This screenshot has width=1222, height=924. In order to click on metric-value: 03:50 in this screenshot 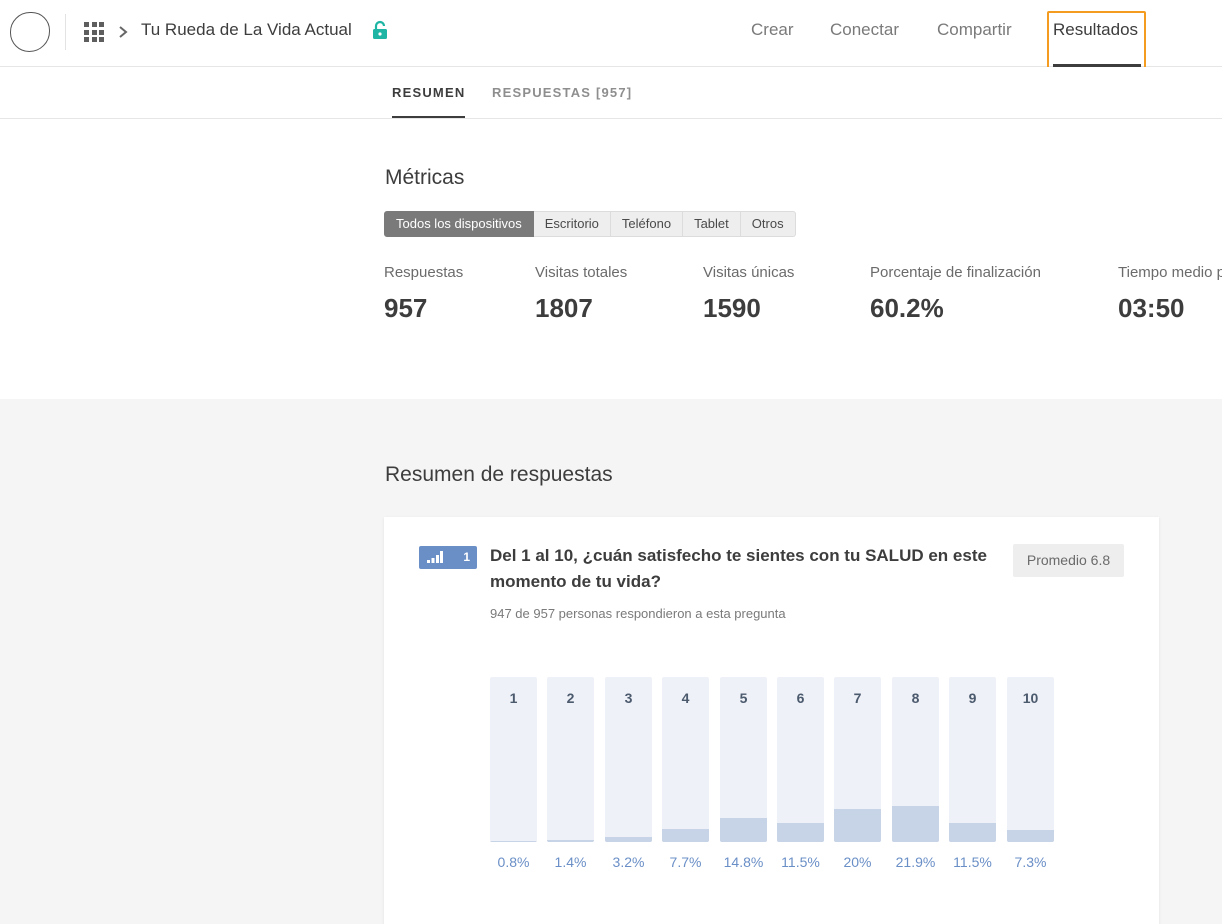, I will do `click(1151, 308)`.